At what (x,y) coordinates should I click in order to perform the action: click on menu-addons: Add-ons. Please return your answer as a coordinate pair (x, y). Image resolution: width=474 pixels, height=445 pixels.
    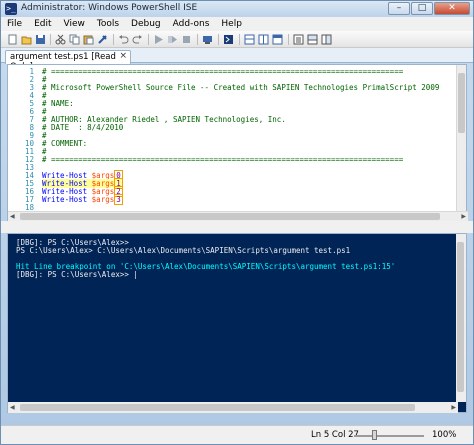
    Looking at the image, I should click on (191, 24).